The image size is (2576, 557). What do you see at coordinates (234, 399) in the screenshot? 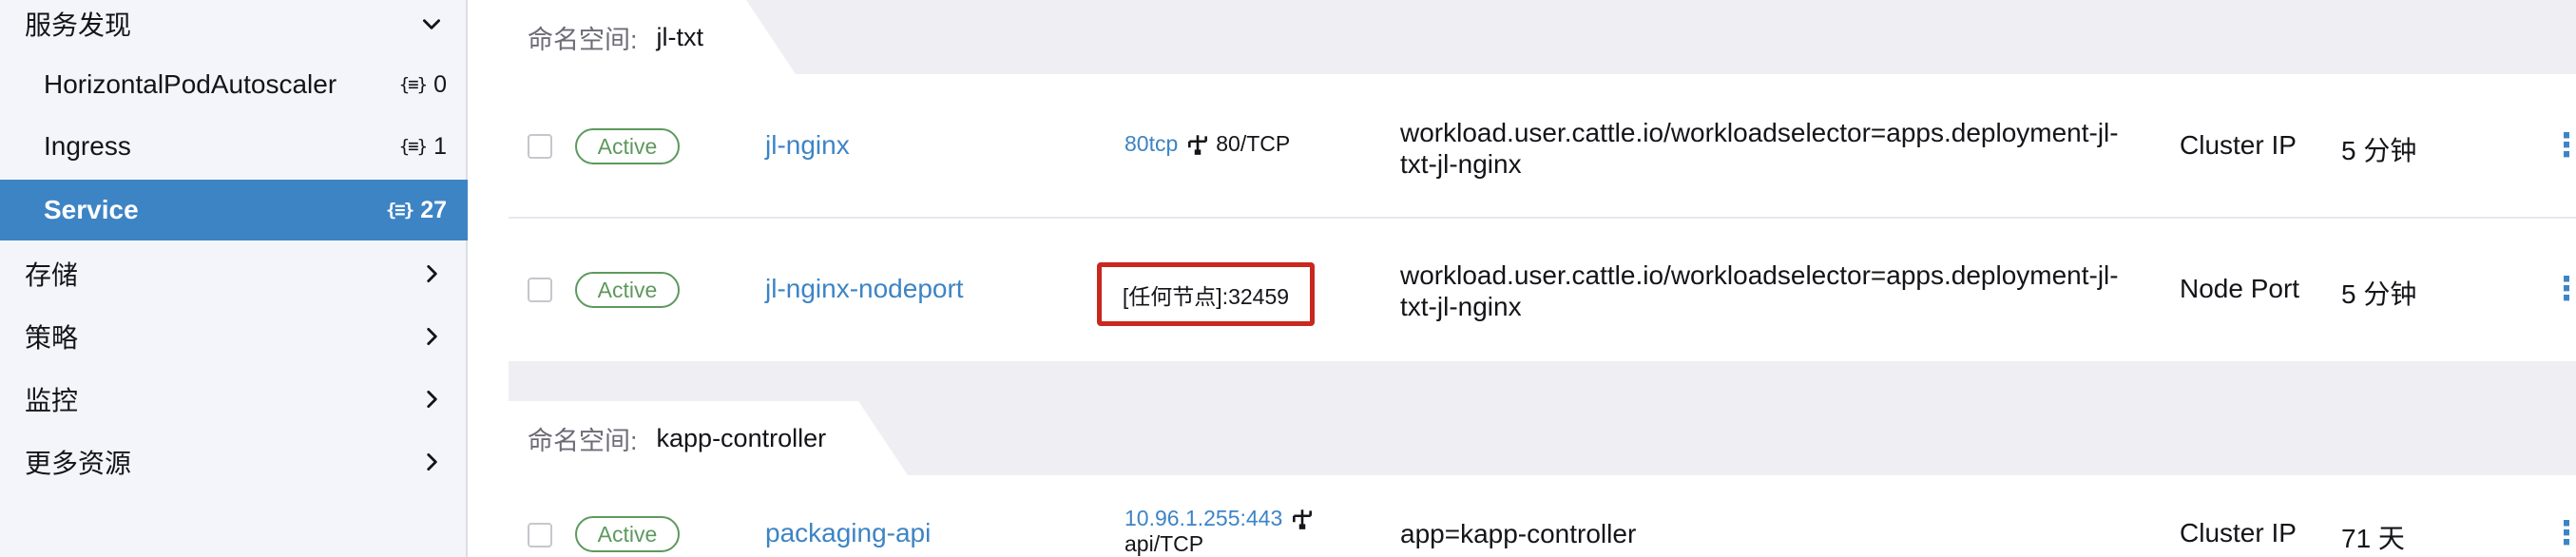
I see `nav-group-monitoring: 监控` at bounding box center [234, 399].